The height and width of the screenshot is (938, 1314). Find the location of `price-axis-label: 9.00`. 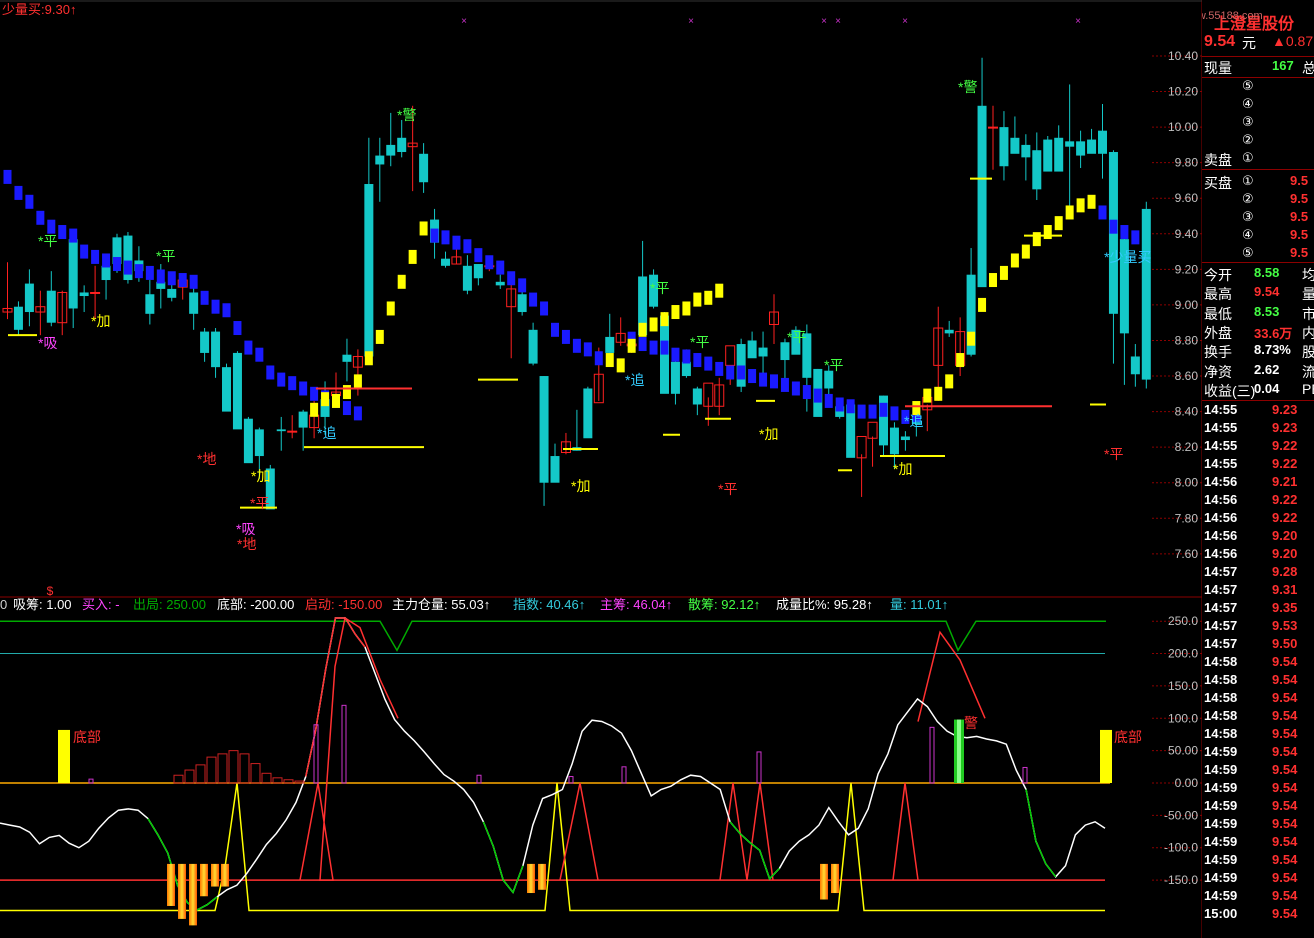

price-axis-label: 9.00 is located at coordinates (1187, 305).